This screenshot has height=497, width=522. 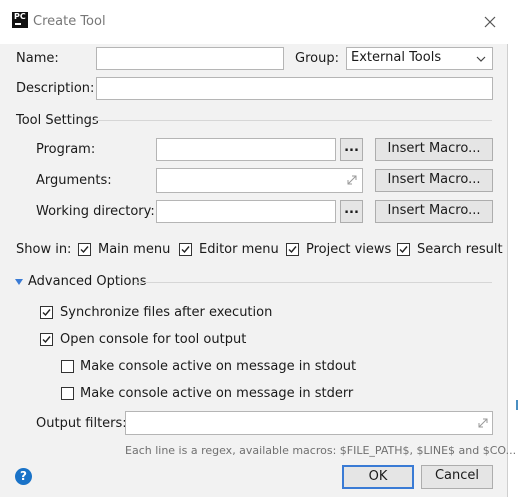 What do you see at coordinates (18, 24) in the screenshot?
I see `app-icon-bar` at bounding box center [18, 24].